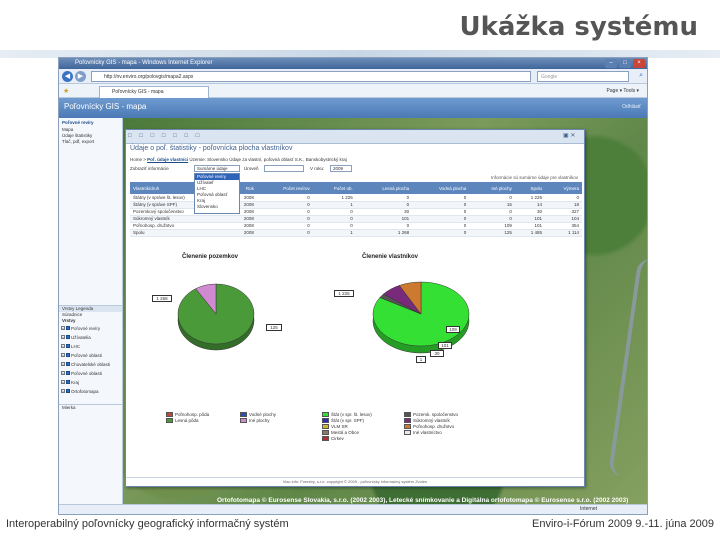  What do you see at coordinates (90, 346) in the screenshot?
I see `layer-item: + LHC` at bounding box center [90, 346].